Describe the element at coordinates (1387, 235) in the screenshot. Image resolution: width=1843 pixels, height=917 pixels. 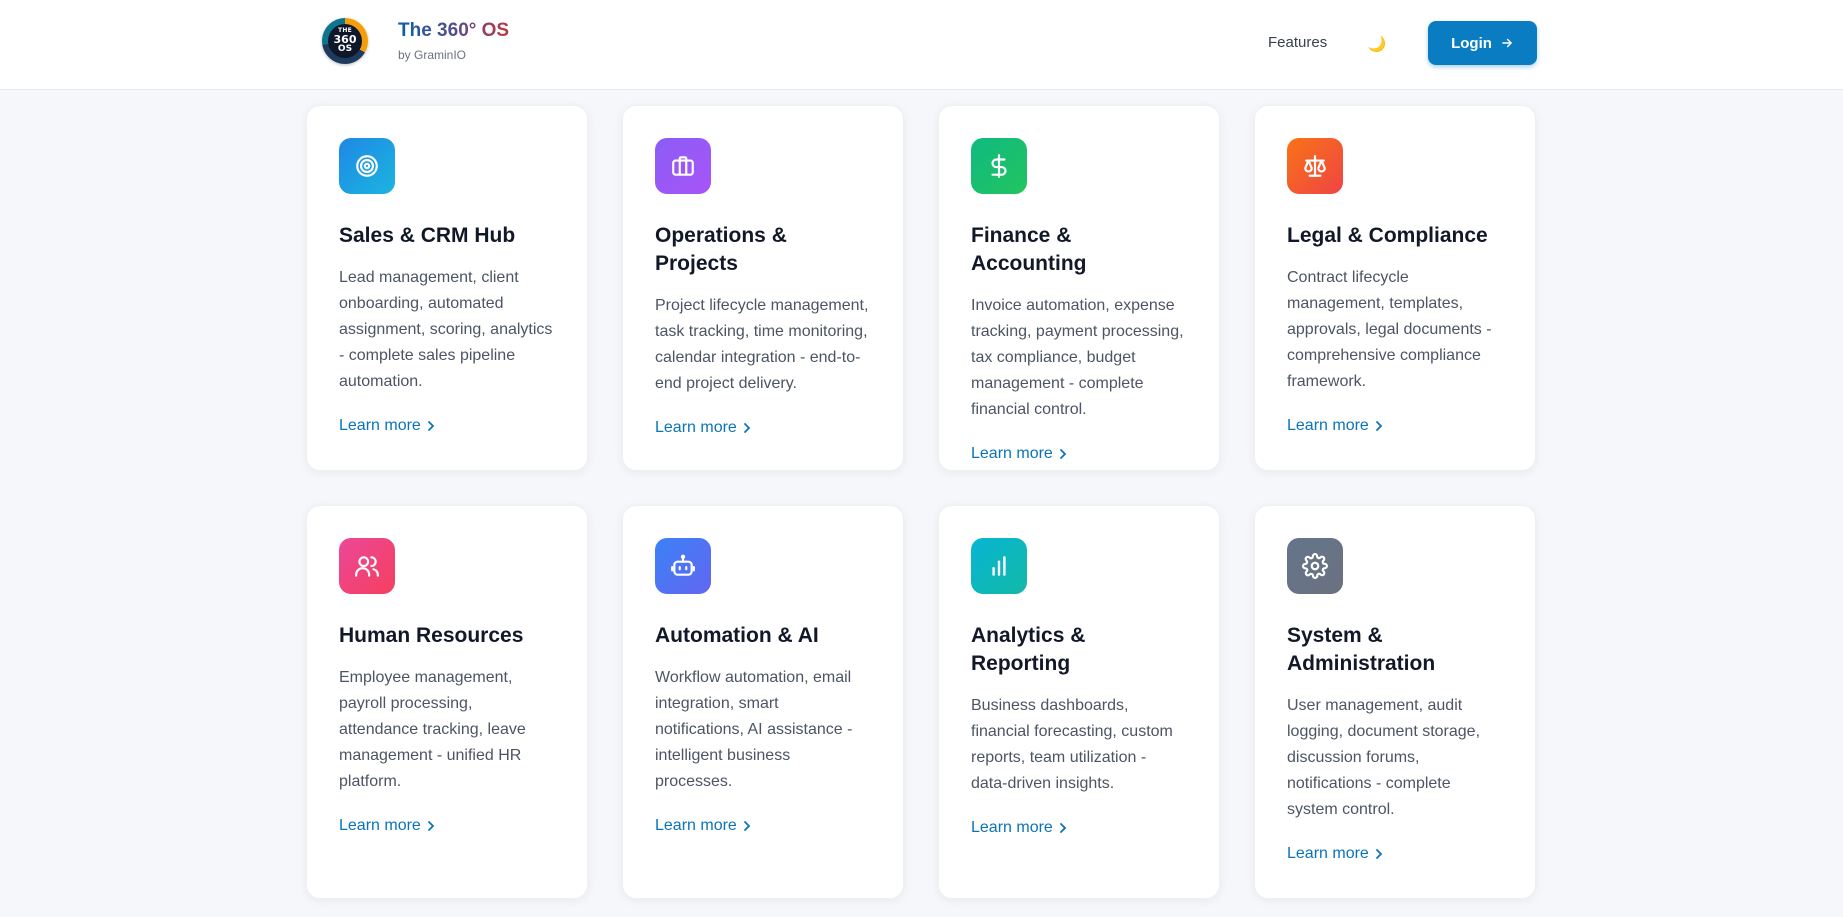
I see `card-title: Legal & Compliance` at that location.